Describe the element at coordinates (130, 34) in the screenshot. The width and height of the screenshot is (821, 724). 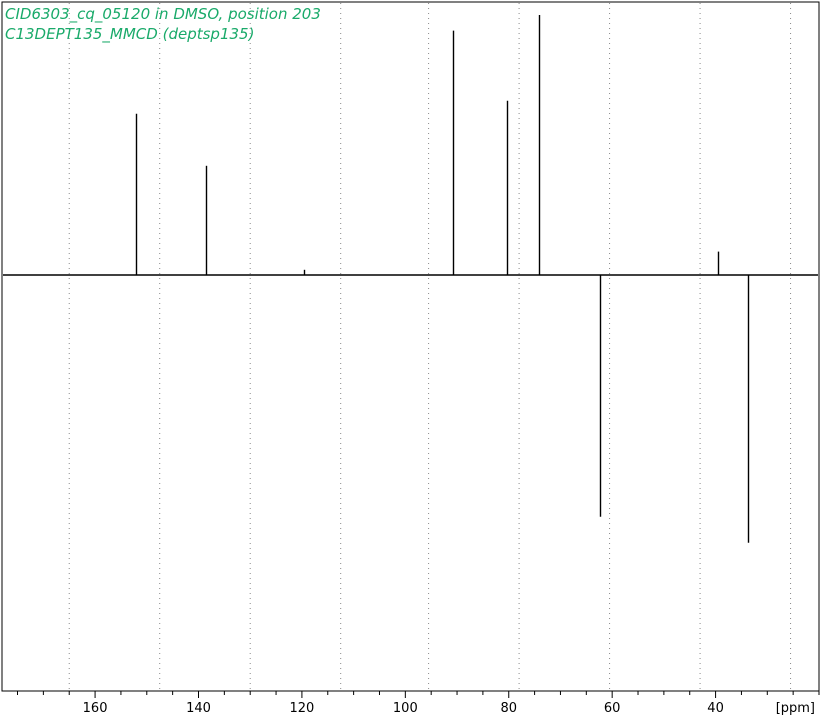
I see `spectrum-title-line-2: C13DEPT135_MMCD (deptsp135)` at that location.